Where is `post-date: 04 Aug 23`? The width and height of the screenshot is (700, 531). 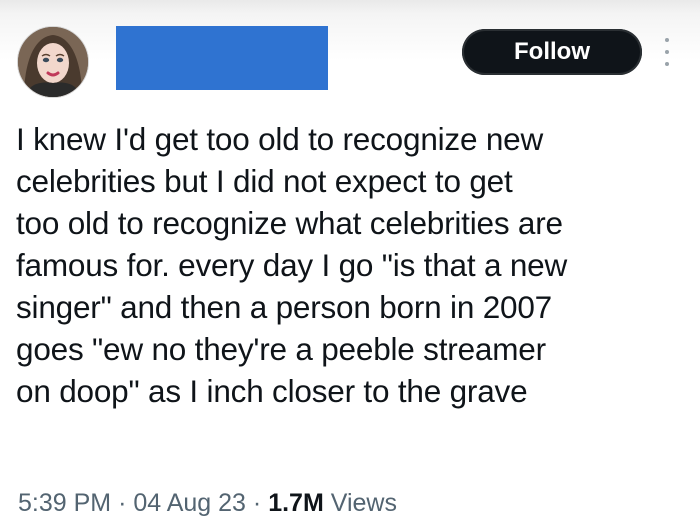
post-date: 04 Aug 23 is located at coordinates (189, 503).